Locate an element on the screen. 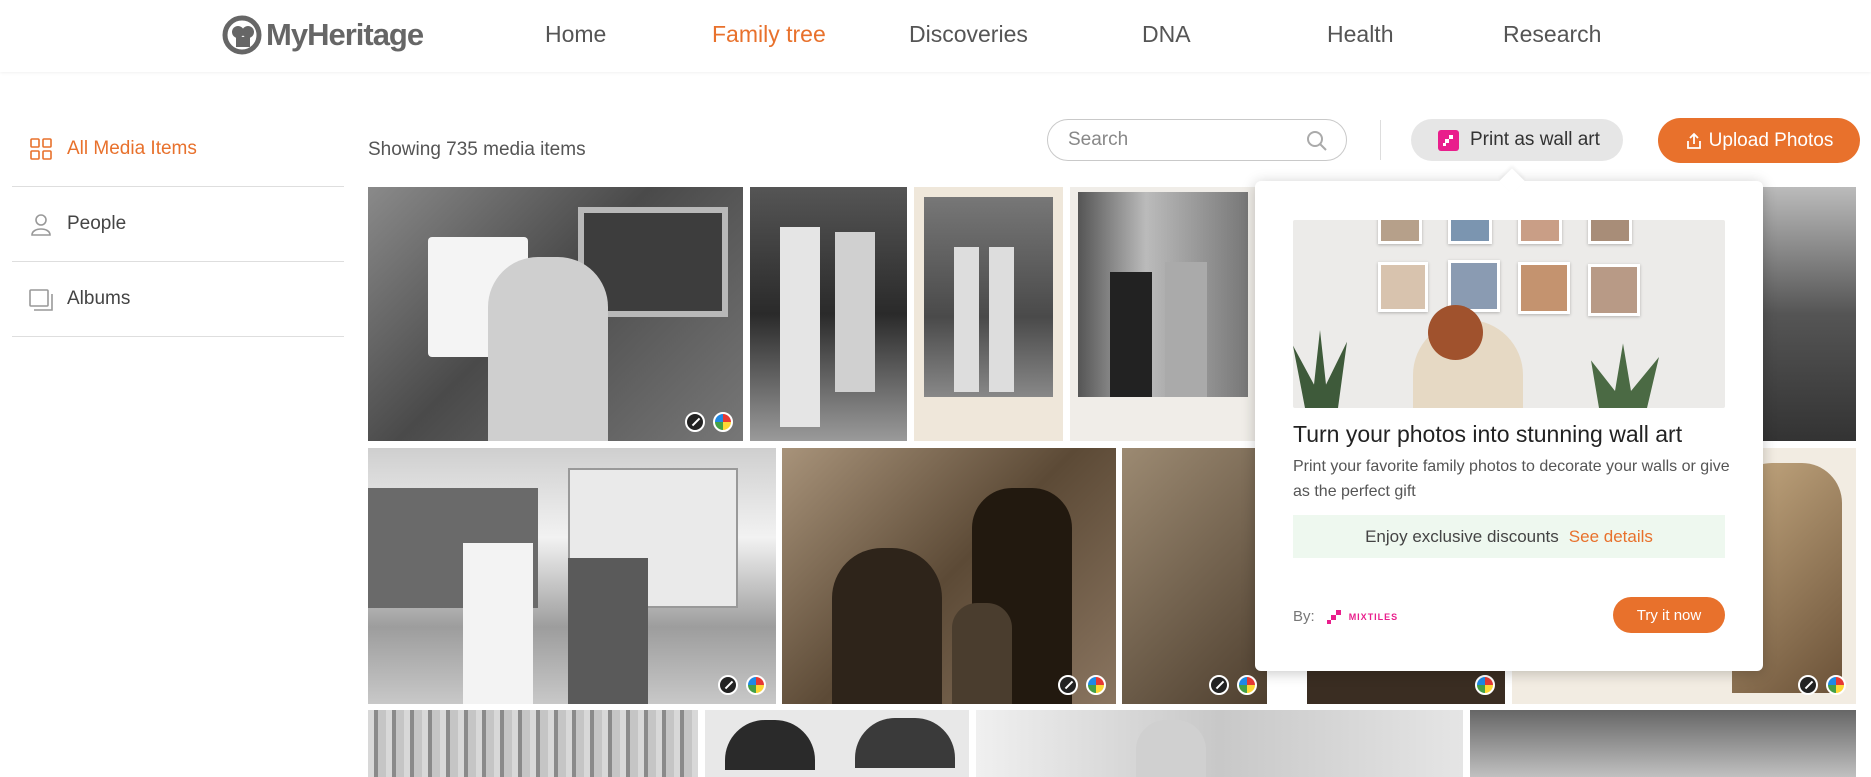 This screenshot has height=777, width=1871. discount-banner: Enjoy exclusive discounts See details is located at coordinates (1509, 536).